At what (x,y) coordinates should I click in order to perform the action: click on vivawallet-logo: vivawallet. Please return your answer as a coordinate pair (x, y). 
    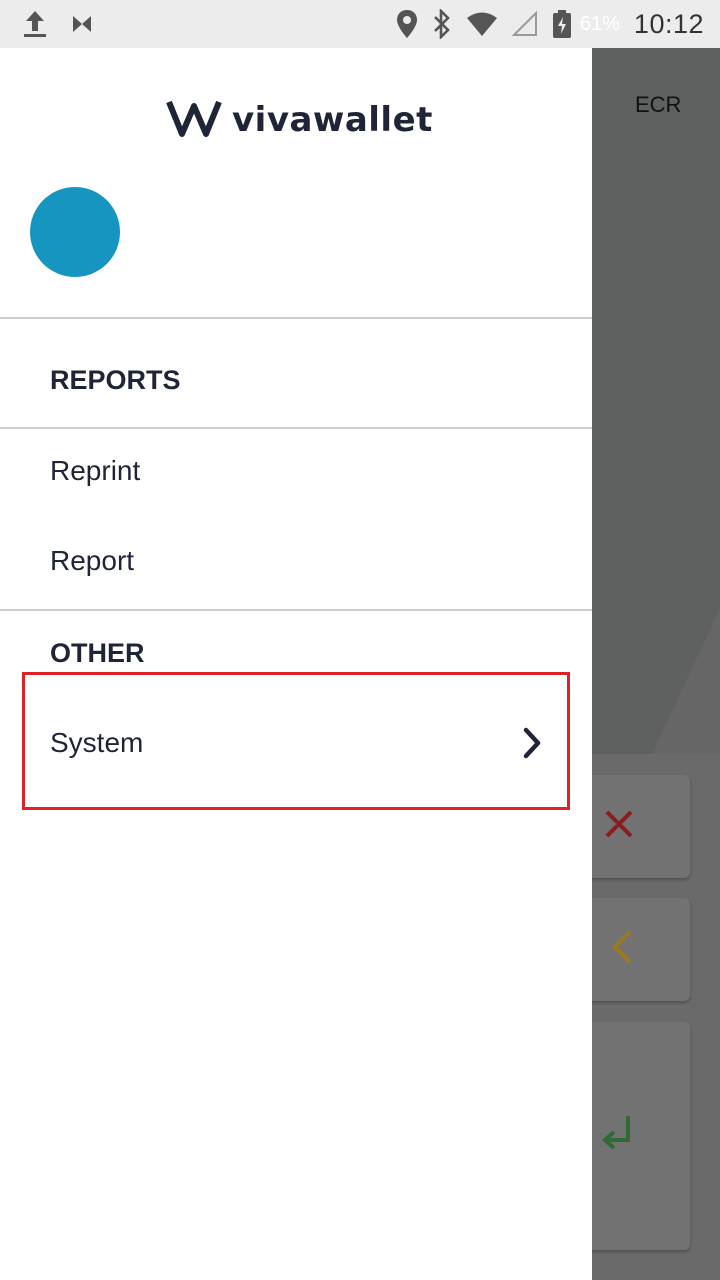
    Looking at the image, I should click on (299, 120).